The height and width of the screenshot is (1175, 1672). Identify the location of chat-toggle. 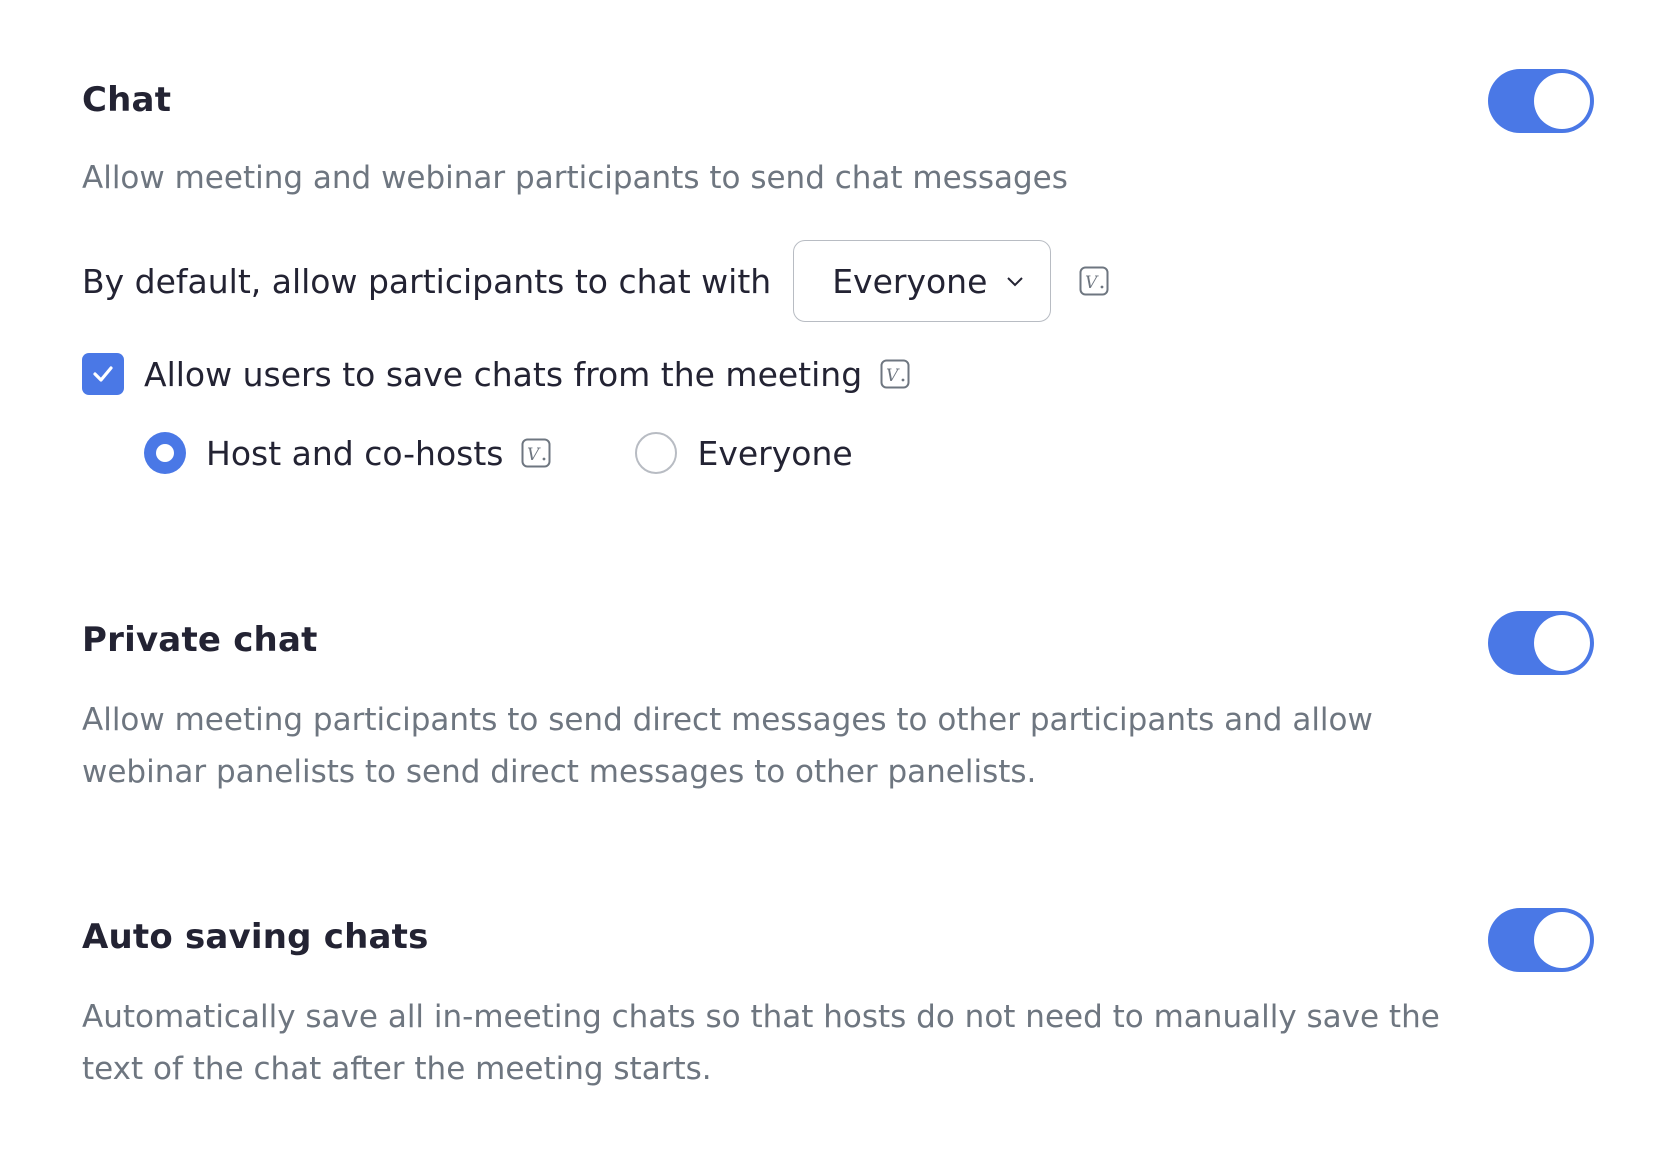
(1541, 101).